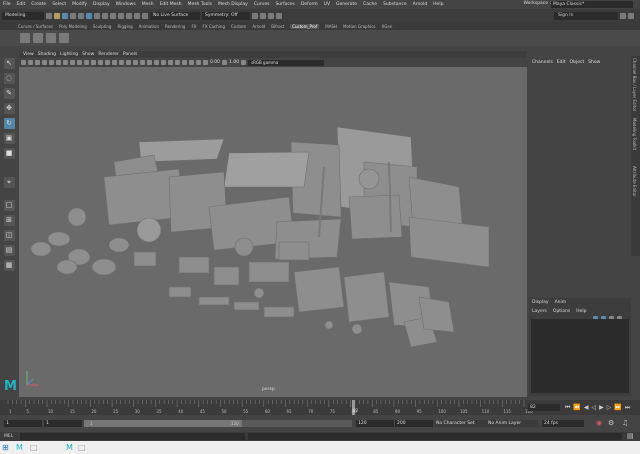  I want to click on shelf-tool-2-icon, so click(38, 38).